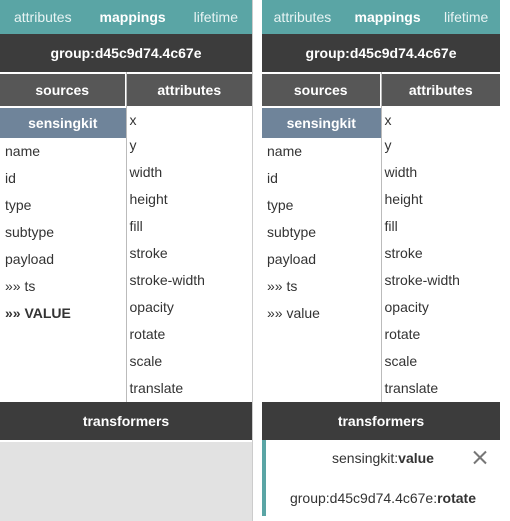 The height and width of the screenshot is (521, 510). What do you see at coordinates (363, 498) in the screenshot?
I see `mapping-target-prefix: group:d45c9d74.4c67e:` at bounding box center [363, 498].